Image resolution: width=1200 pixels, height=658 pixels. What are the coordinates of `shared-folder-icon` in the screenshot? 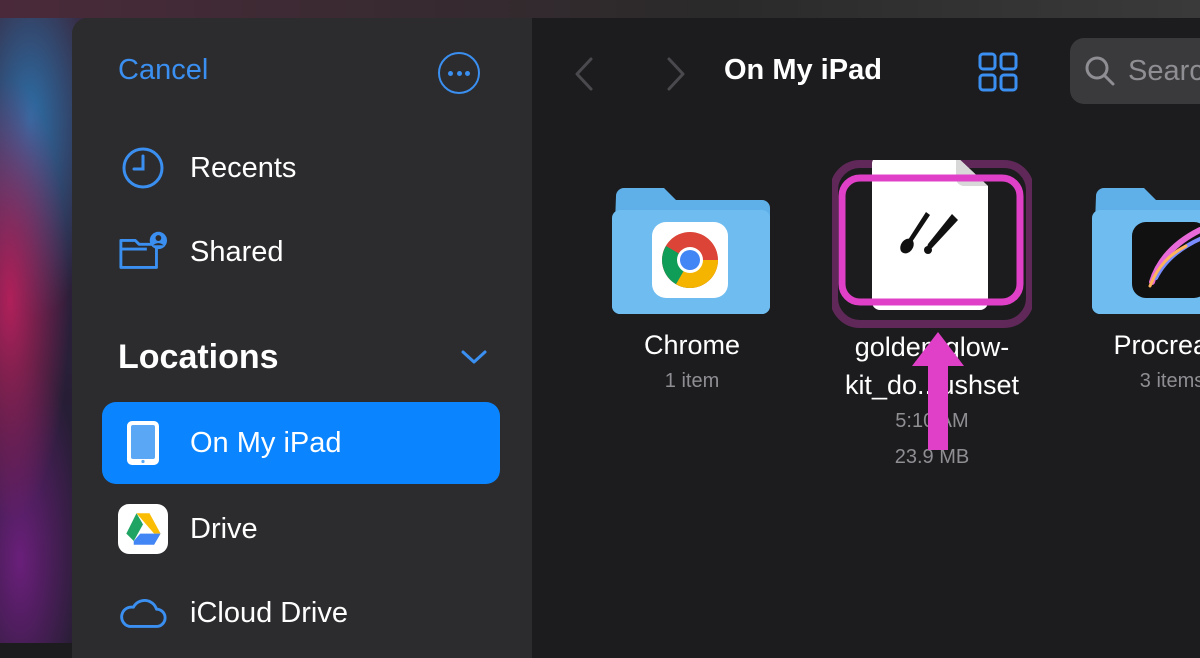 It's located at (143, 252).